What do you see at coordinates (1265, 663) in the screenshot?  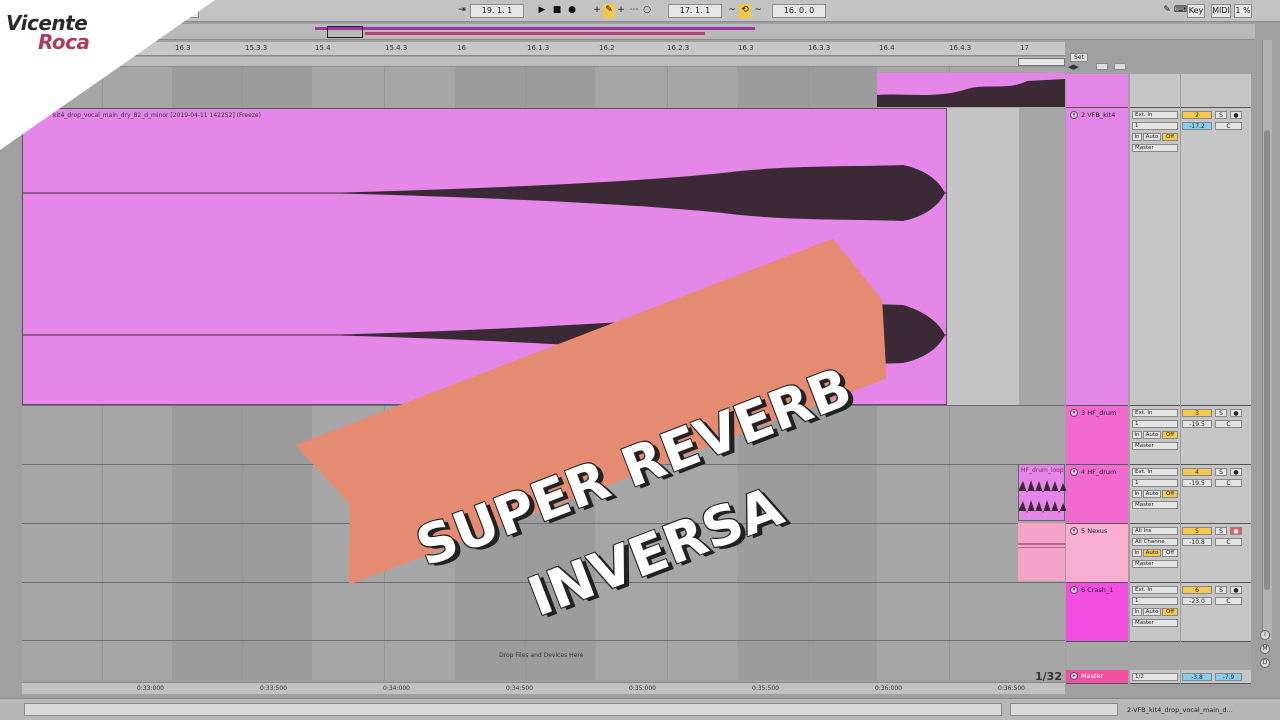 I see `delay-toggle-icon: D` at bounding box center [1265, 663].